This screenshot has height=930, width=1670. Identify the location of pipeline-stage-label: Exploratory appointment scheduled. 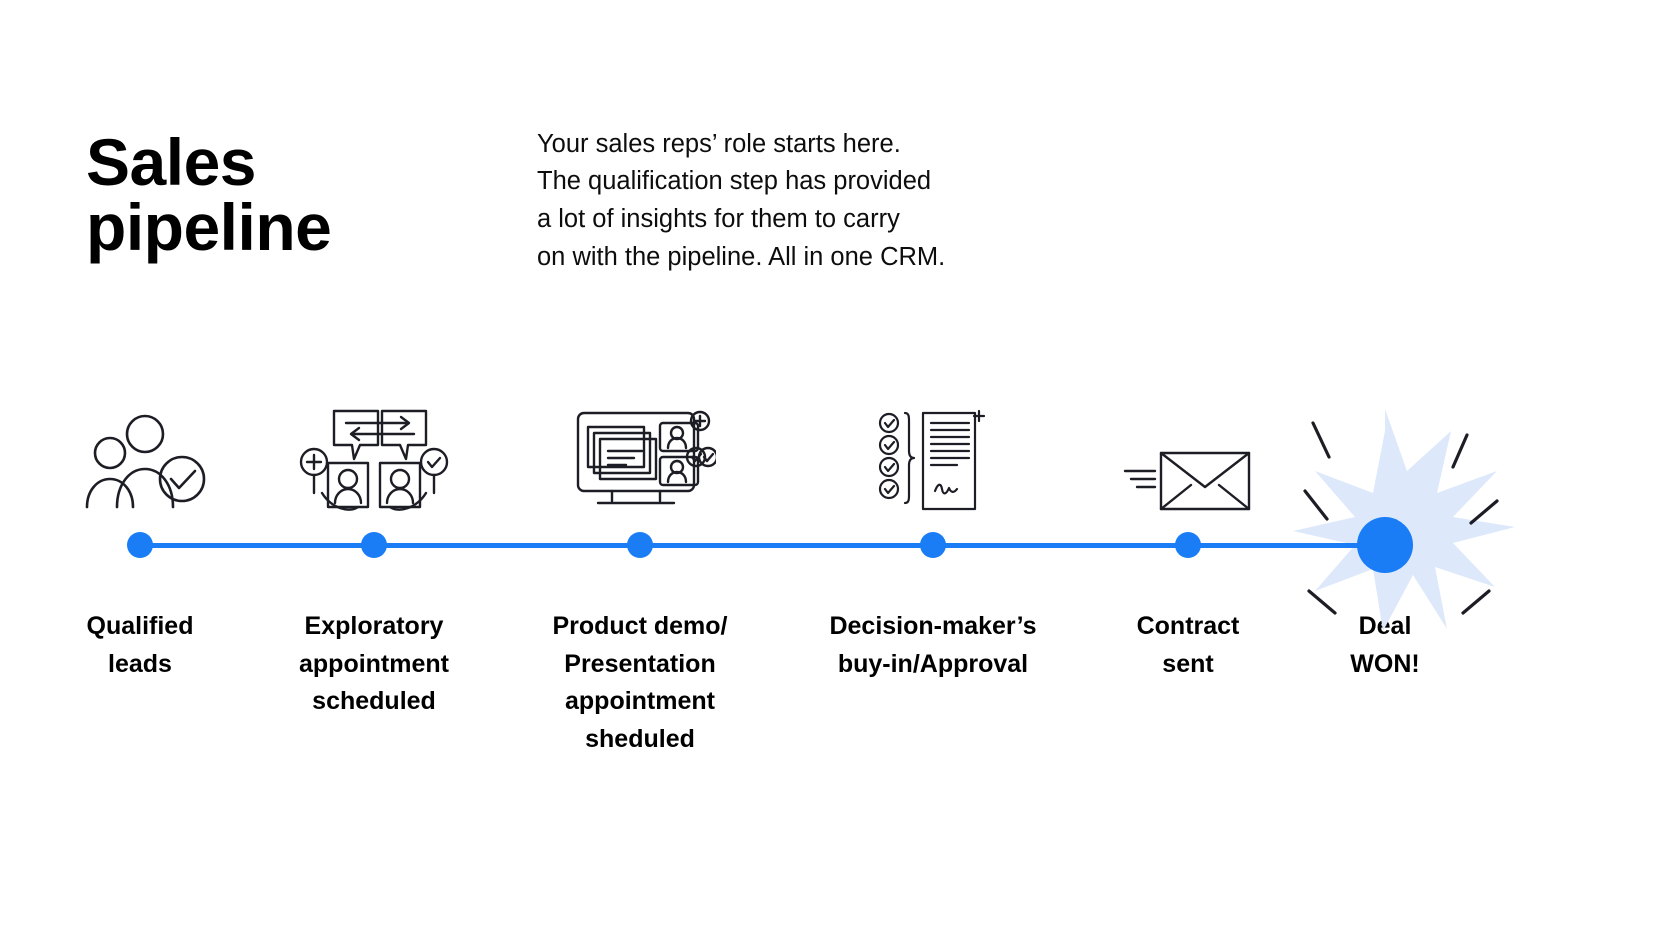
(374, 663).